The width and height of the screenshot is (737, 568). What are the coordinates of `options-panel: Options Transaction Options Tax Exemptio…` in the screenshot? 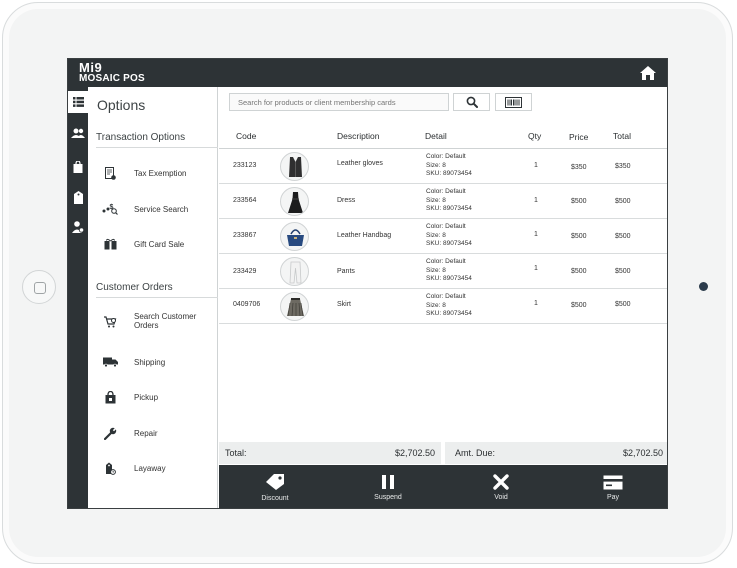 It's located at (153, 297).